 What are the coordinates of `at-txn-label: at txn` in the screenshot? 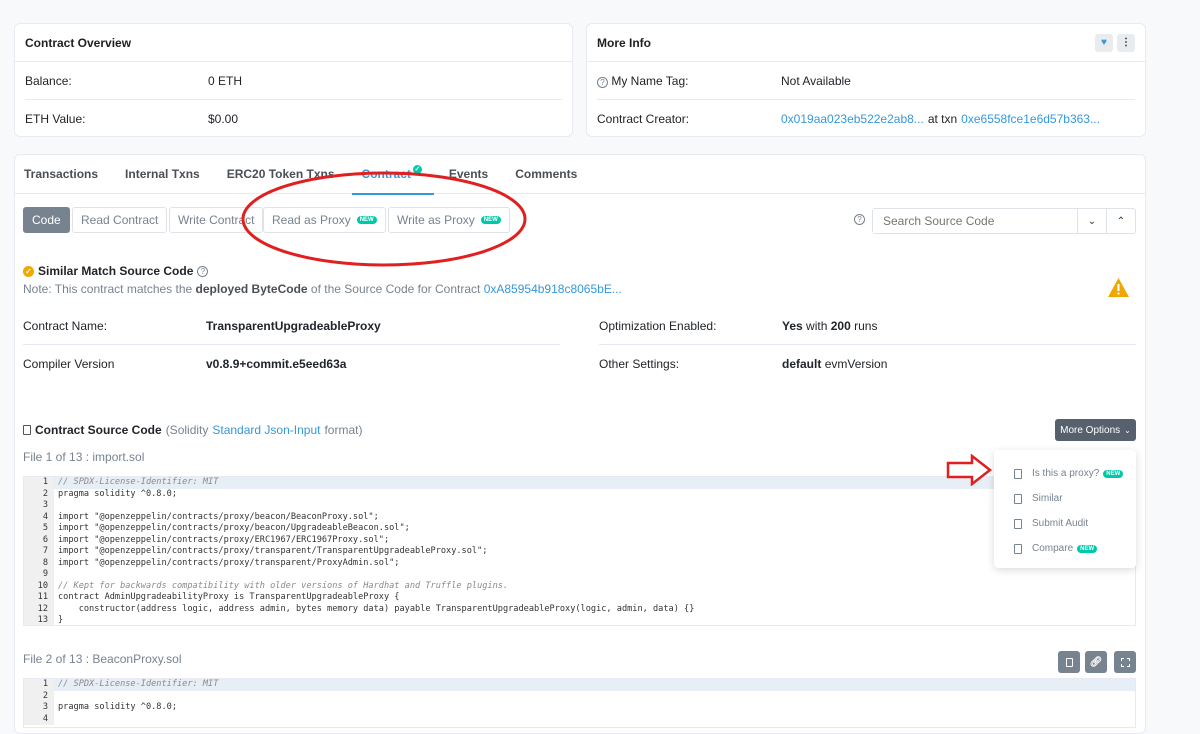 It's located at (942, 119).